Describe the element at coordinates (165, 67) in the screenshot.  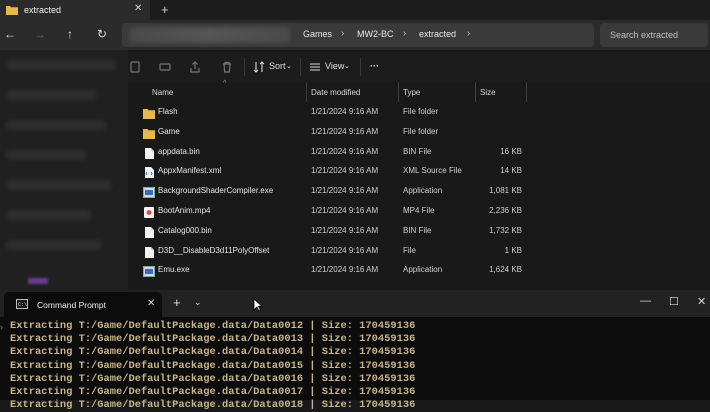
I see `rename-icon` at that location.